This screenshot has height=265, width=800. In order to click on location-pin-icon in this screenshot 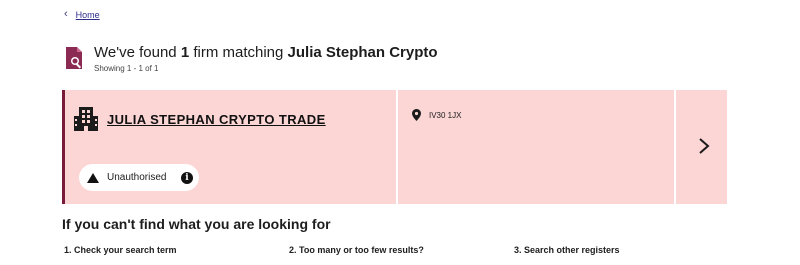, I will do `click(416, 115)`.